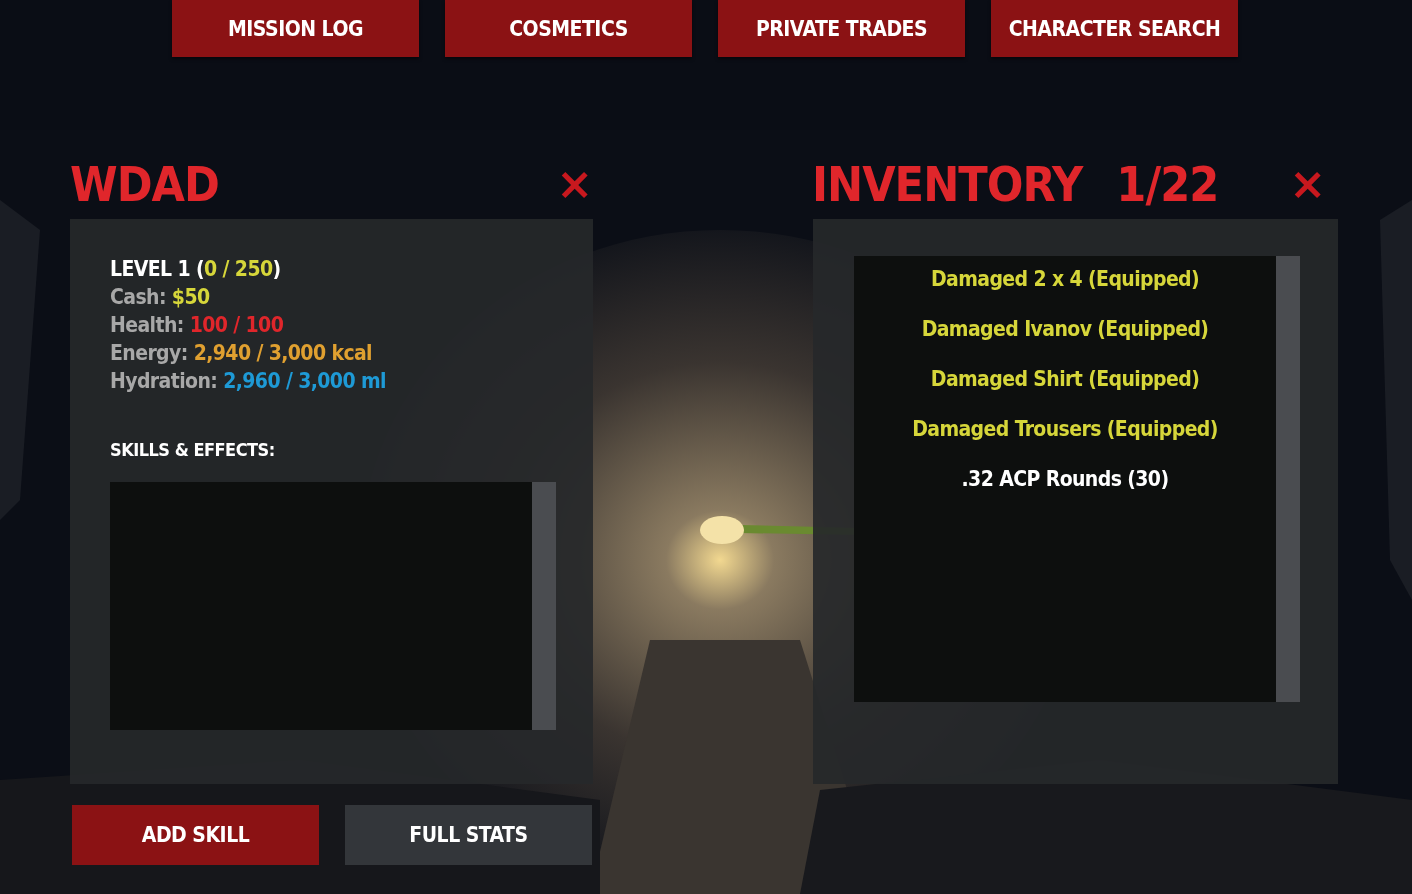  What do you see at coordinates (248, 381) in the screenshot?
I see `stat-line: Hydration: 2,960 / 3,000 ml` at bounding box center [248, 381].